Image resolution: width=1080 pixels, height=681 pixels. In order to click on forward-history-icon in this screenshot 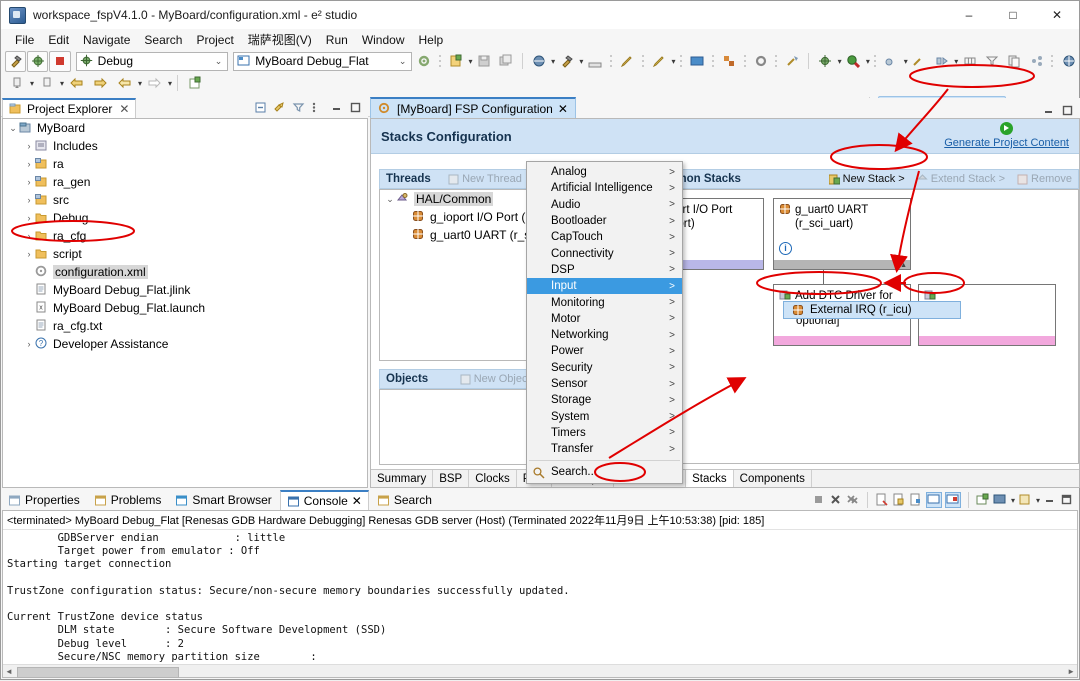, I will do `click(154, 83)`.